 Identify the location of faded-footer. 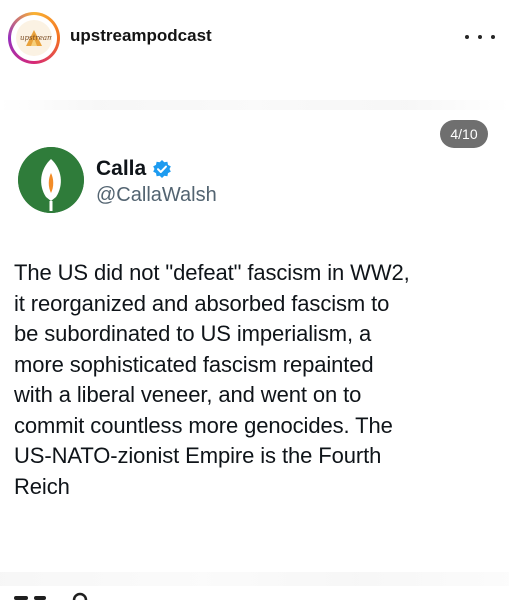
(254, 579).